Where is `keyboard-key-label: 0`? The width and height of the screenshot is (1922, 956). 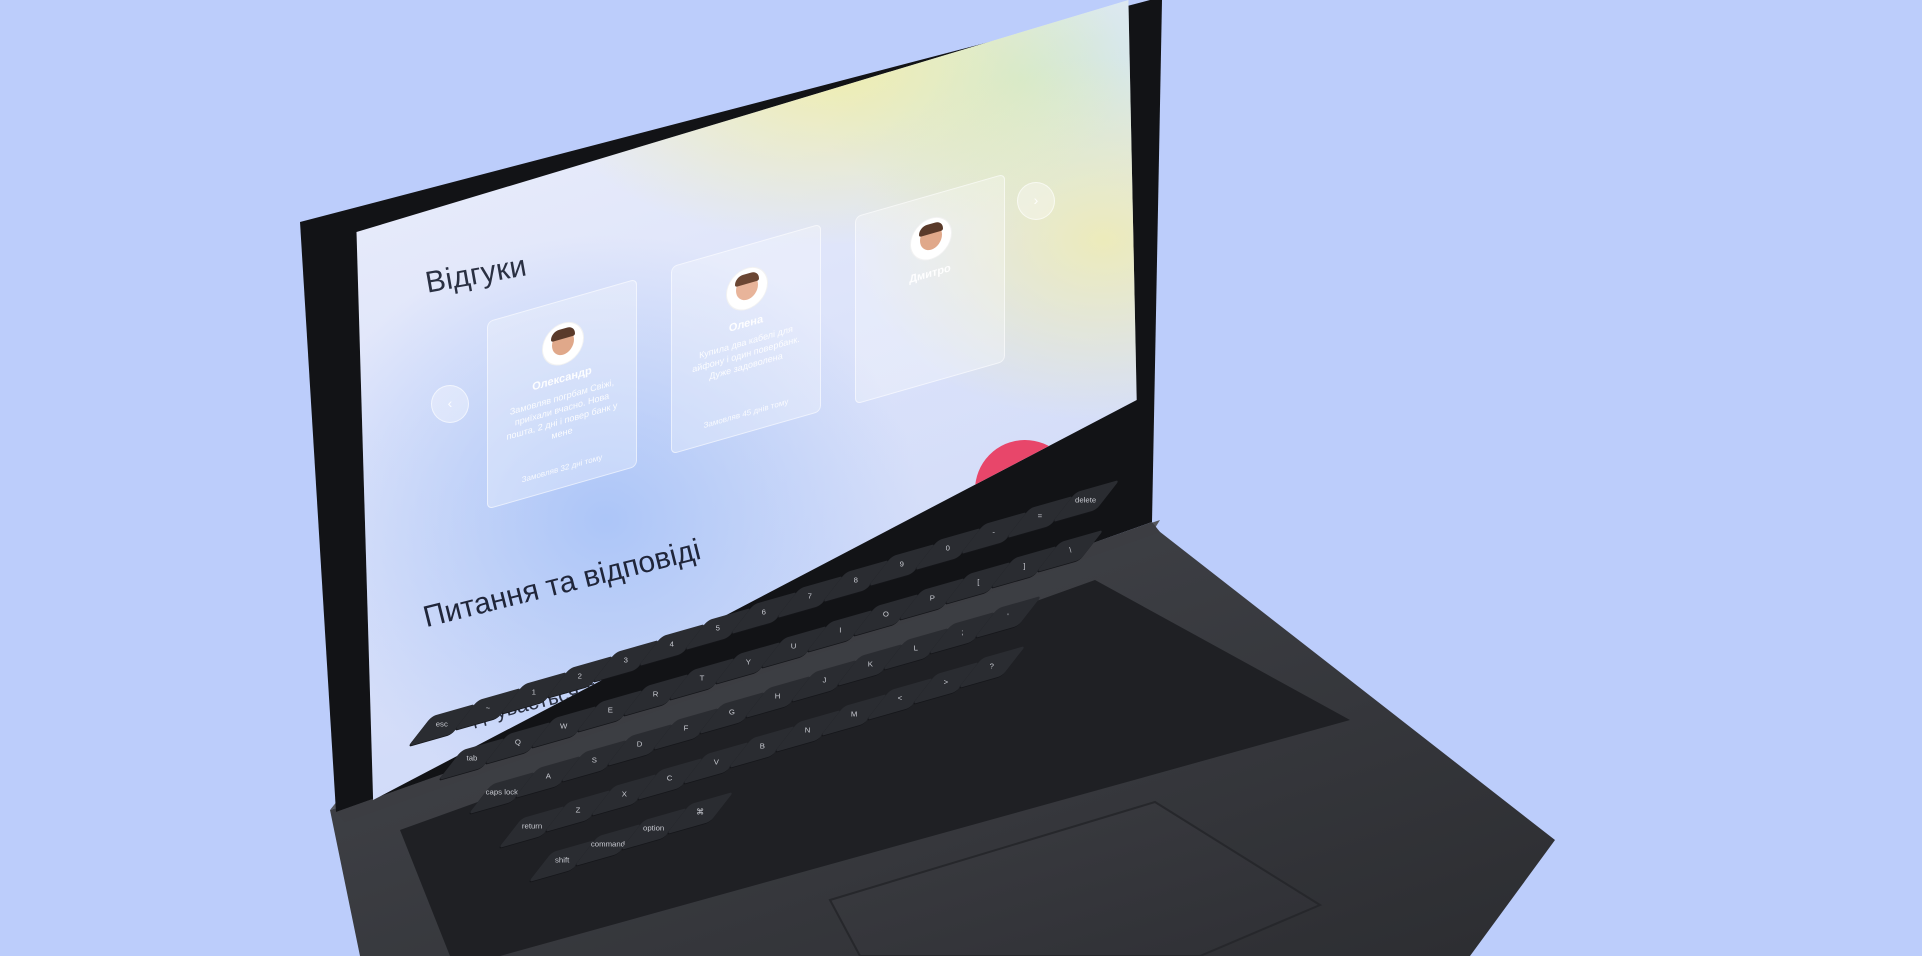
keyboard-key-label: 0 is located at coordinates (948, 548).